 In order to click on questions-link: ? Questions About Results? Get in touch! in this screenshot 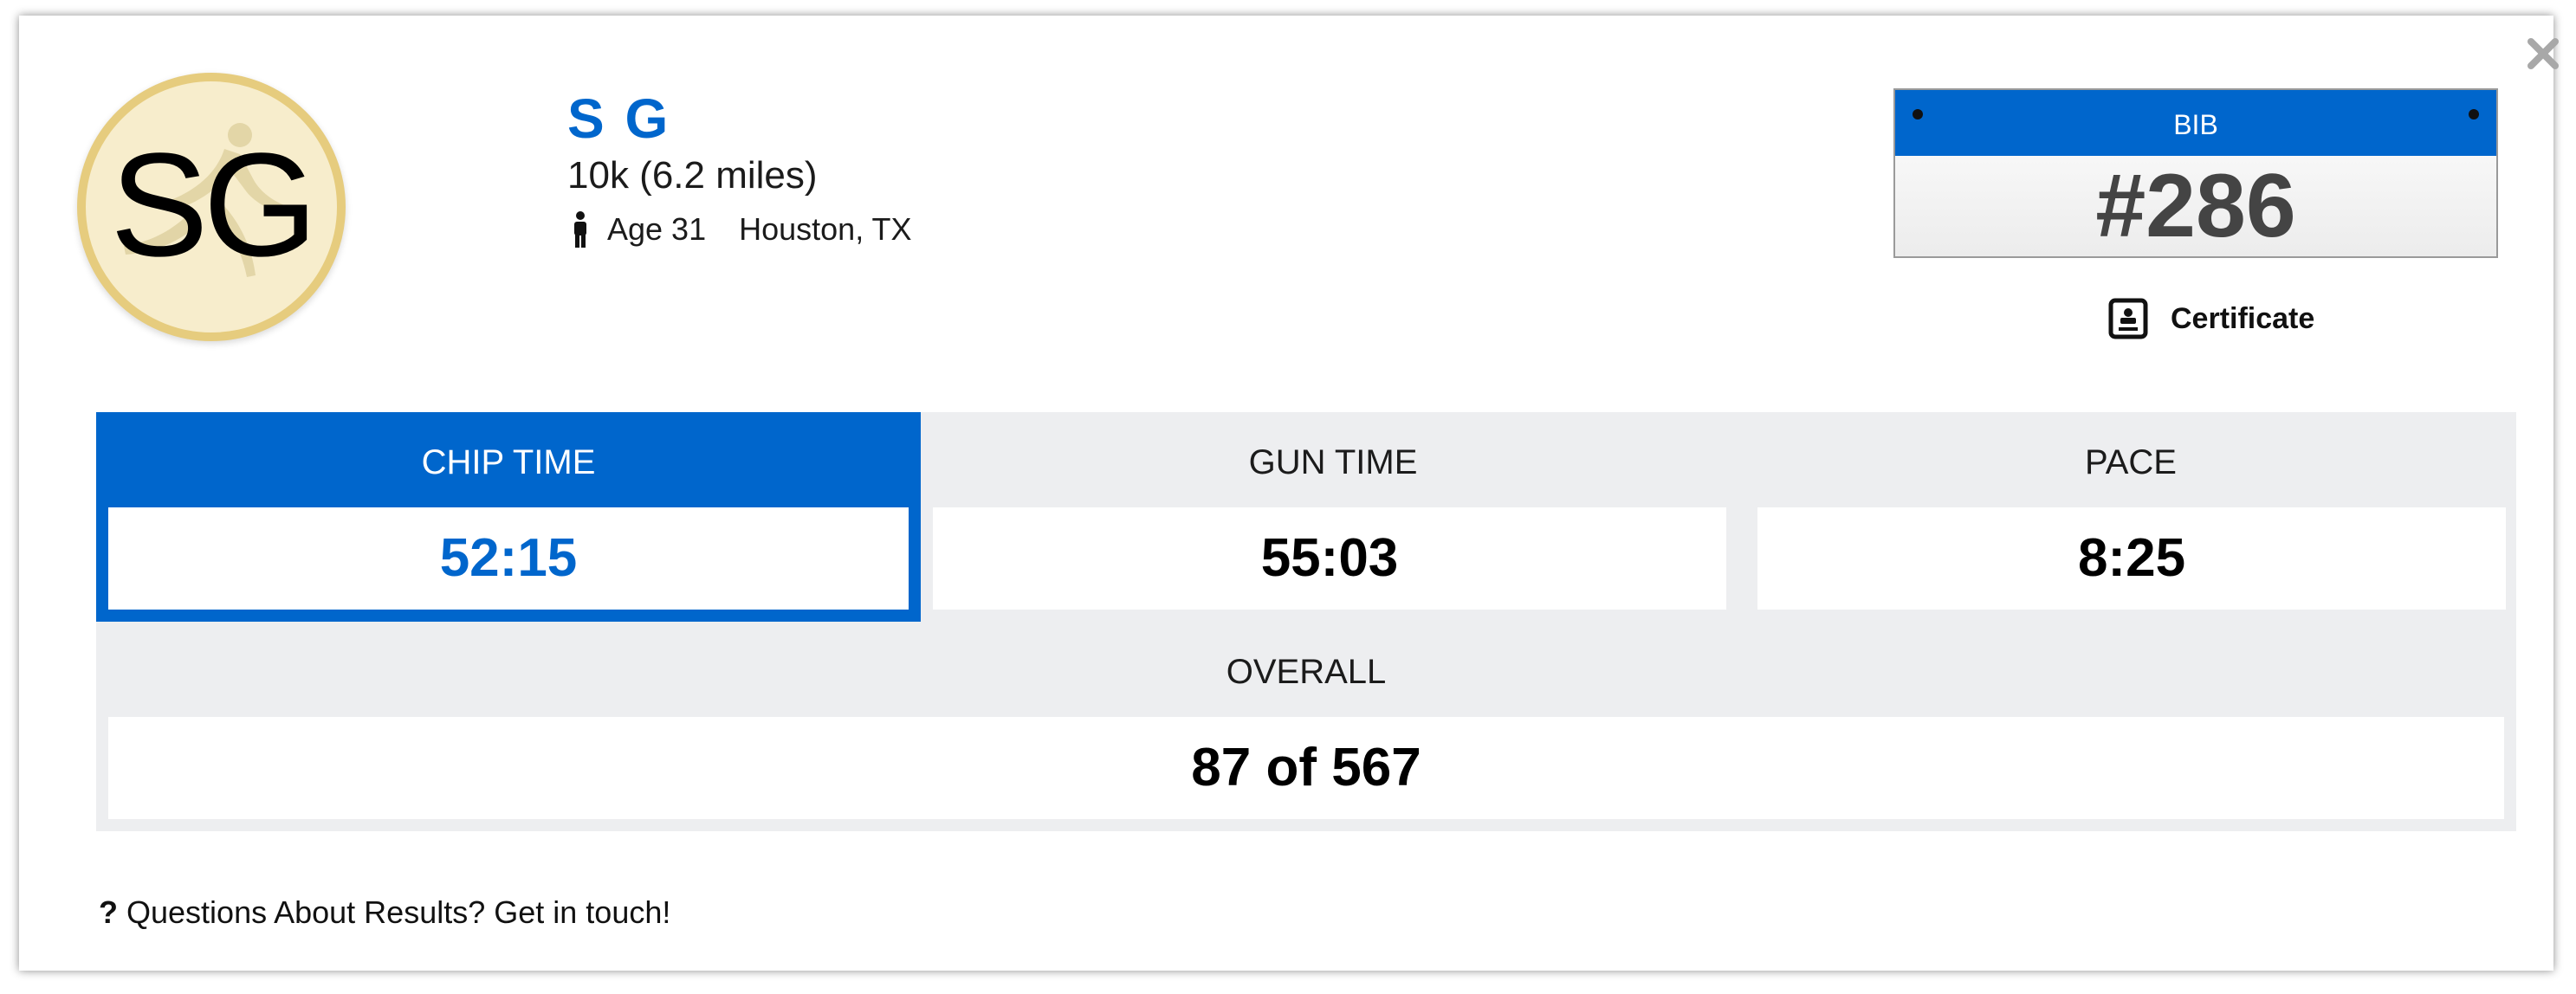, I will do `click(384, 912)`.